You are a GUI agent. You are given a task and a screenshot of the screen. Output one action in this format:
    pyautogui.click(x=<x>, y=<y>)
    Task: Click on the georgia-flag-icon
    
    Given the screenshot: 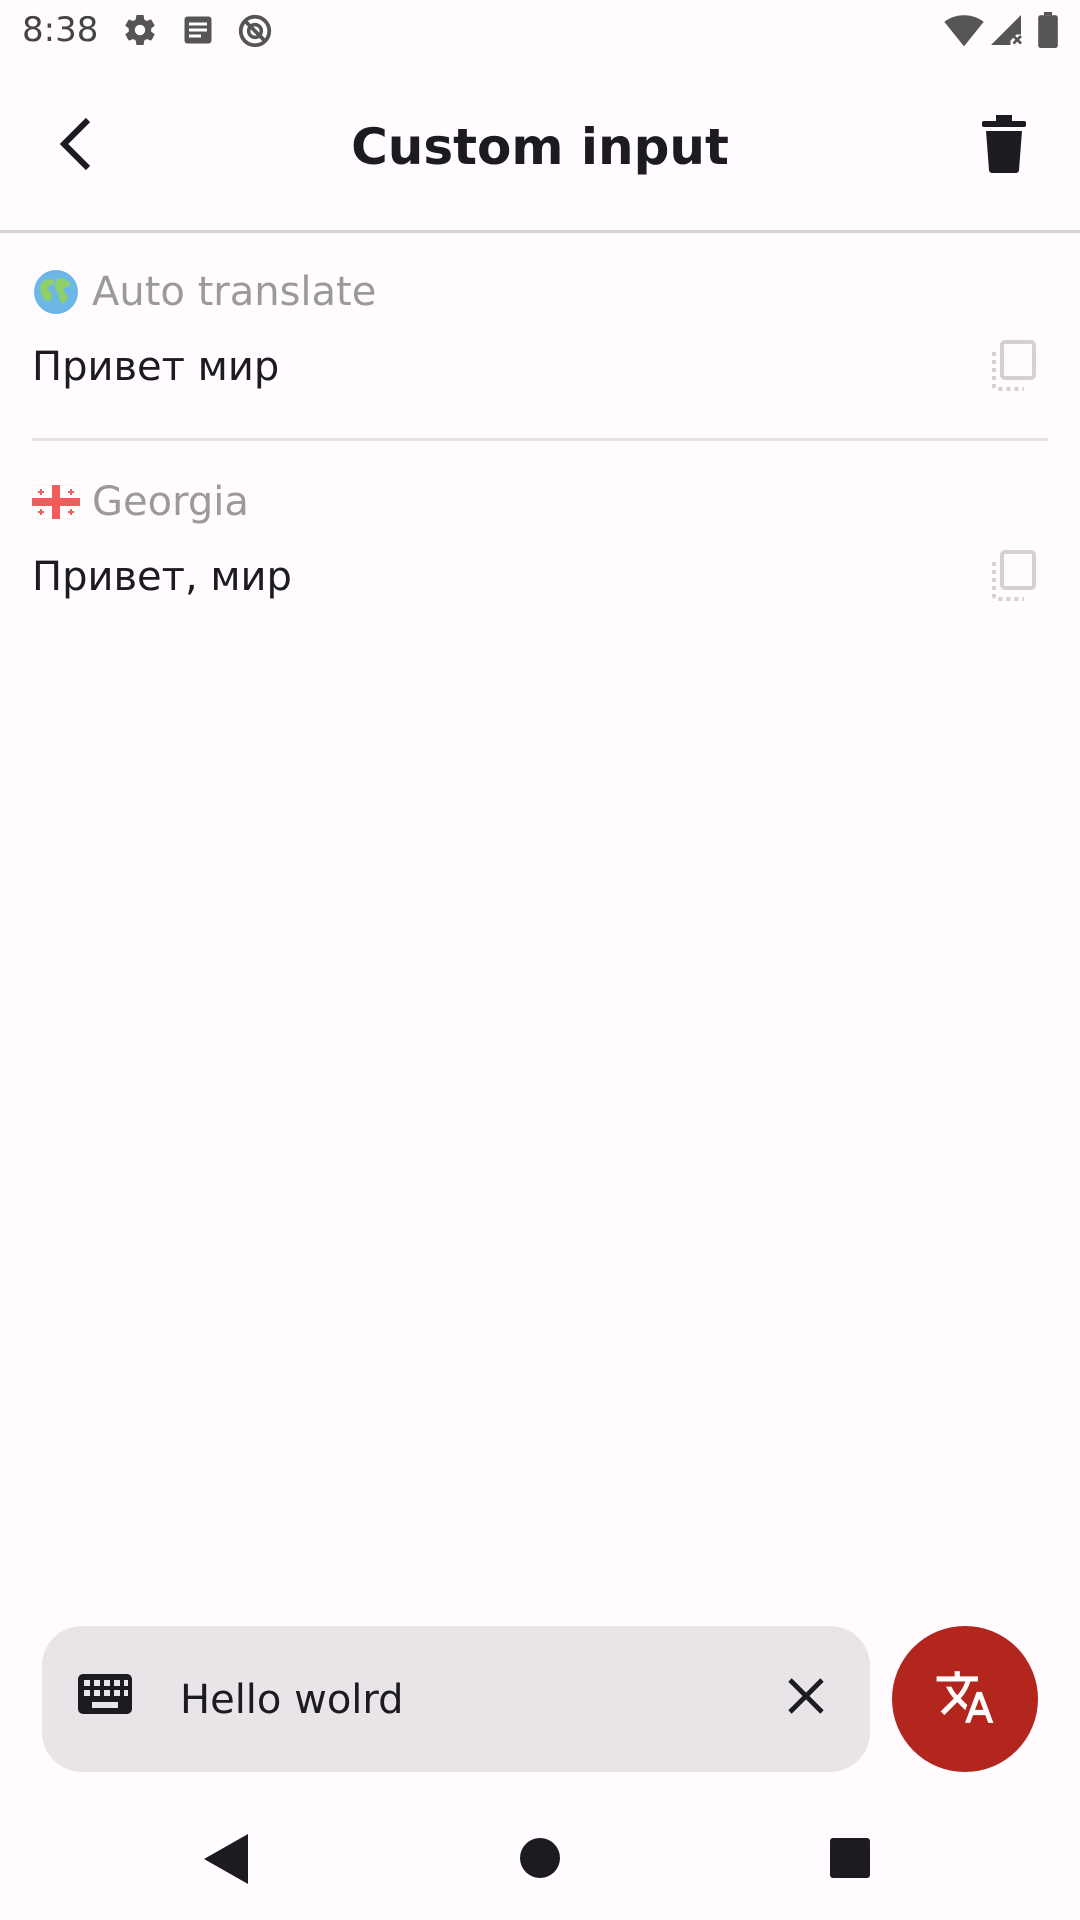 What is the action you would take?
    pyautogui.click(x=56, y=502)
    